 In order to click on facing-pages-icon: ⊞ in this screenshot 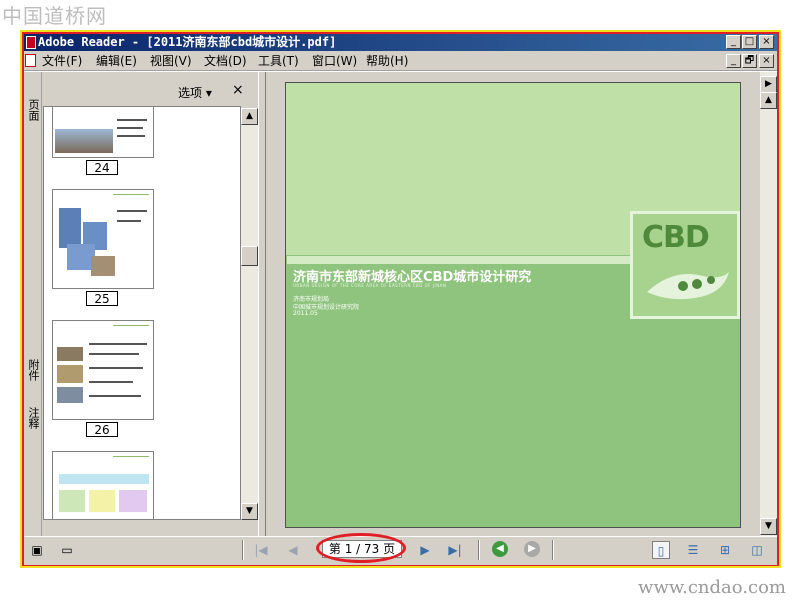, I will do `click(725, 550)`.